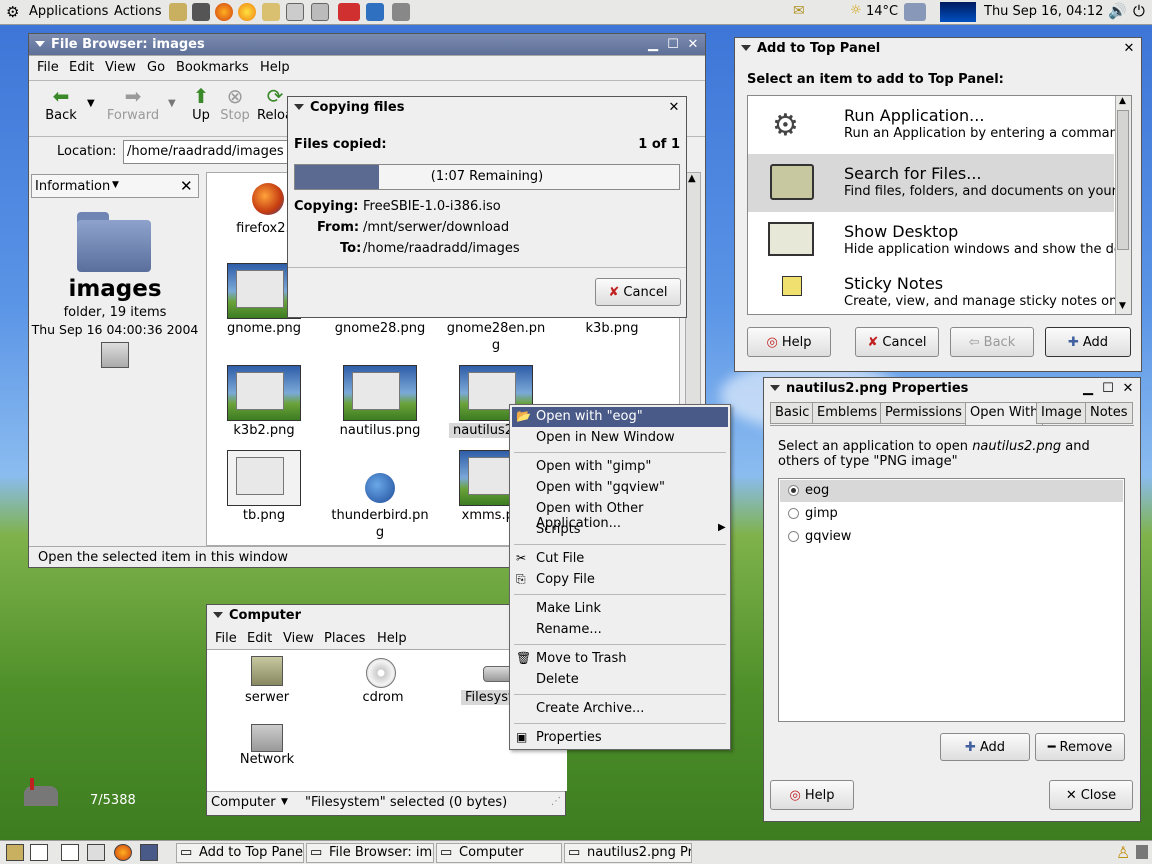 This screenshot has width=1152, height=864. Describe the element at coordinates (1117, 11) in the screenshot. I see `volume-icon: 🔊` at that location.